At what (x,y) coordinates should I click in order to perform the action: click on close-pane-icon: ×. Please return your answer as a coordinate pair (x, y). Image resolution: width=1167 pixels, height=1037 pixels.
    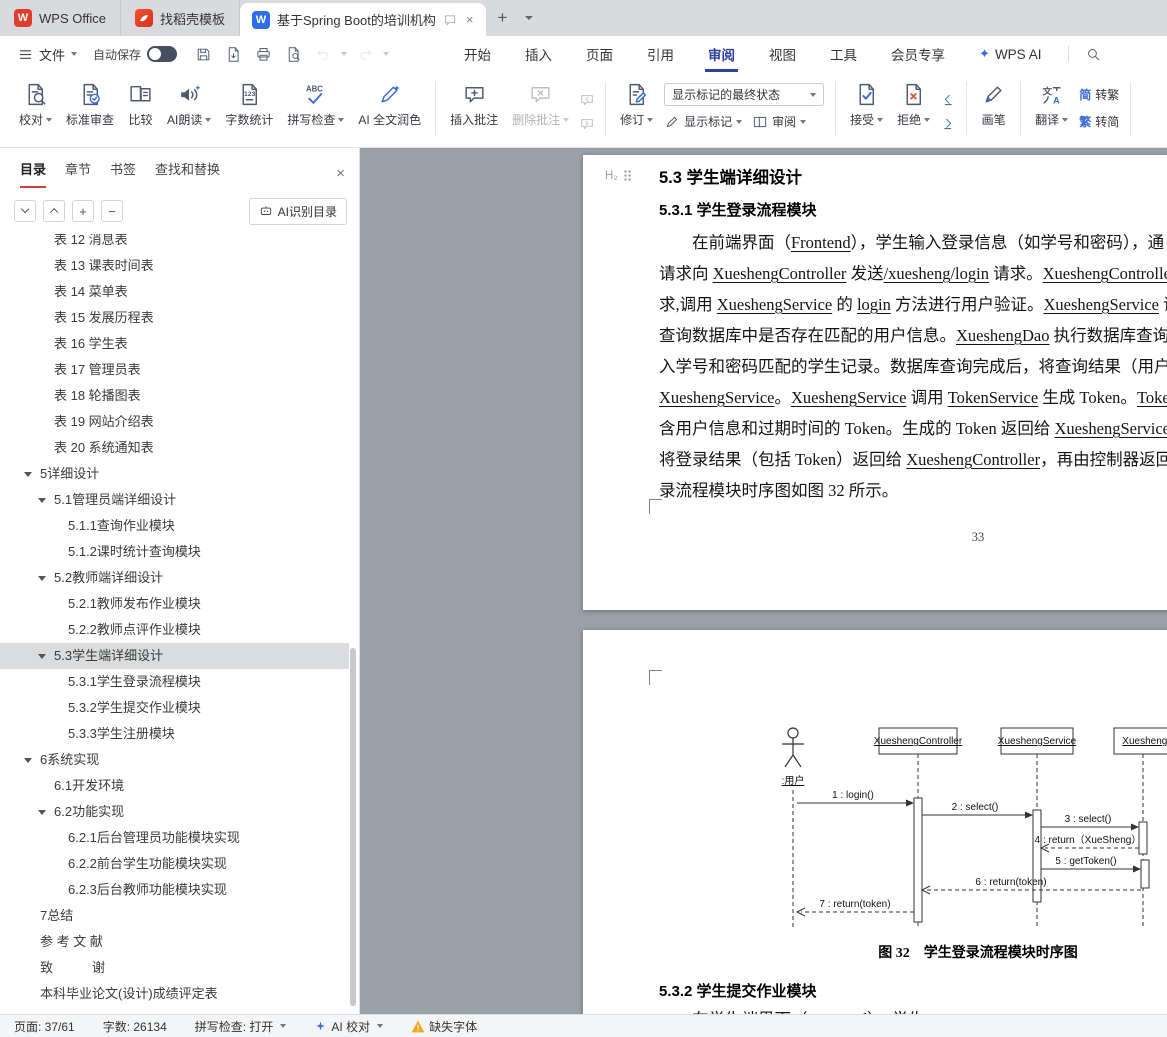
    Looking at the image, I should click on (340, 176).